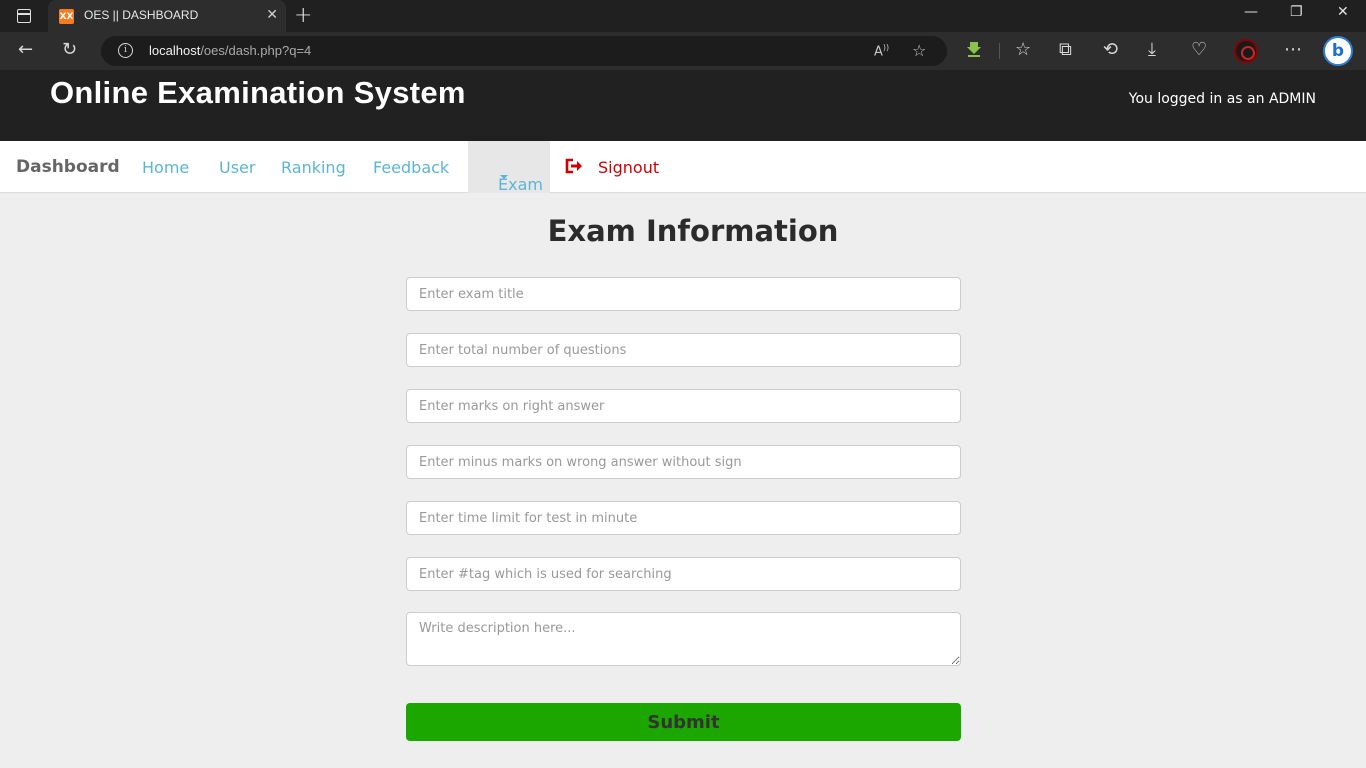 The height and width of the screenshot is (768, 1366). What do you see at coordinates (974, 49) in the screenshot?
I see `download-extension-icon` at bounding box center [974, 49].